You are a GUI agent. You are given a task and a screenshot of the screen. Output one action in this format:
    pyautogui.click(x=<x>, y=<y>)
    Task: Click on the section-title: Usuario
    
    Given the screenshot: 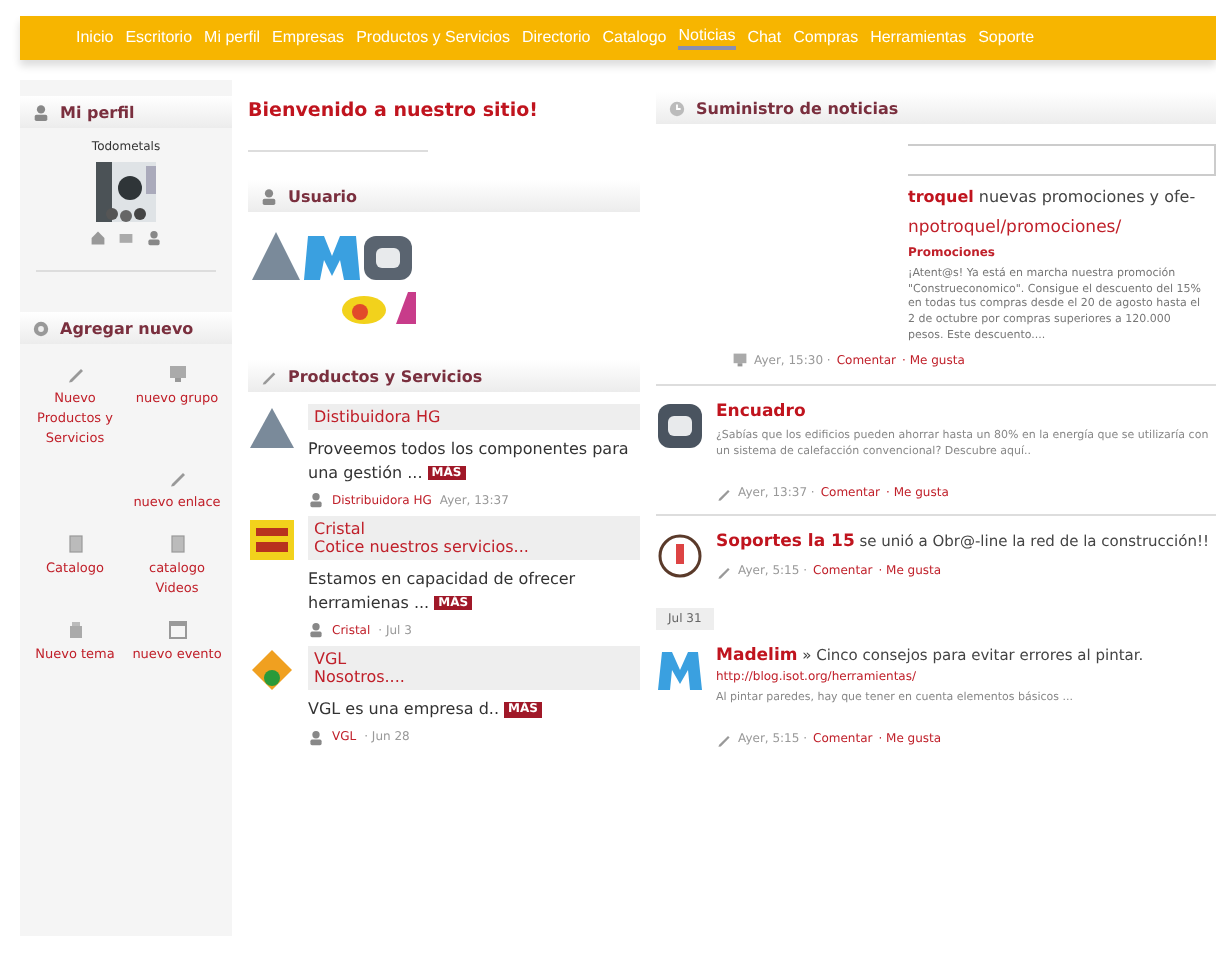 What is the action you would take?
    pyautogui.click(x=323, y=196)
    